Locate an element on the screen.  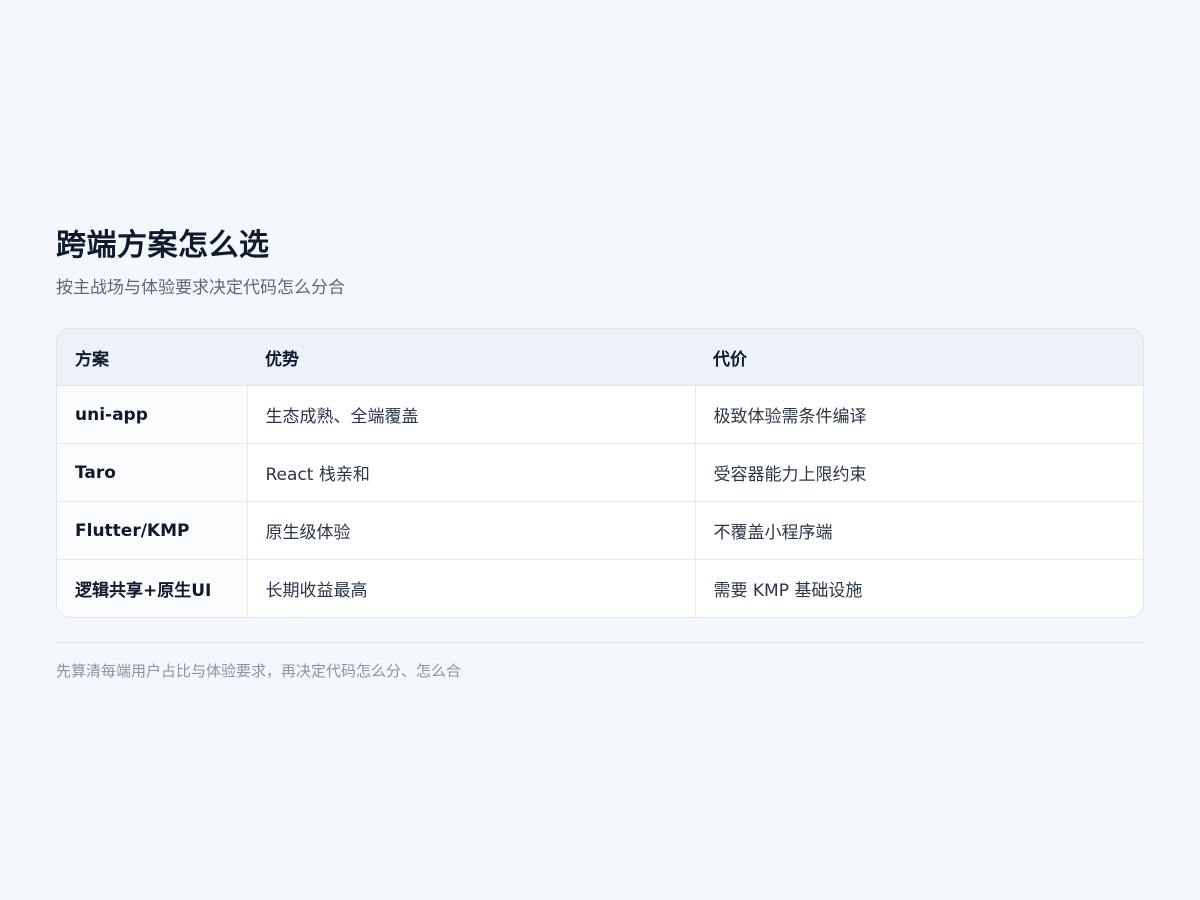
row-advantage: 长期收益最高 is located at coordinates (471, 588).